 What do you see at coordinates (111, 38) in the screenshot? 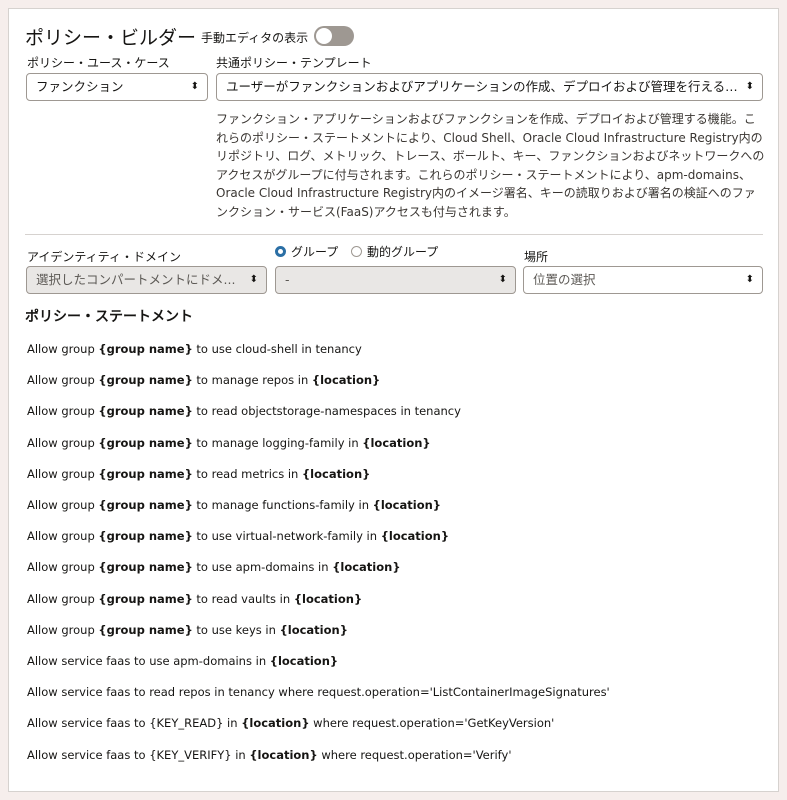
I see `page-title: ポリシー・ビルダー` at bounding box center [111, 38].